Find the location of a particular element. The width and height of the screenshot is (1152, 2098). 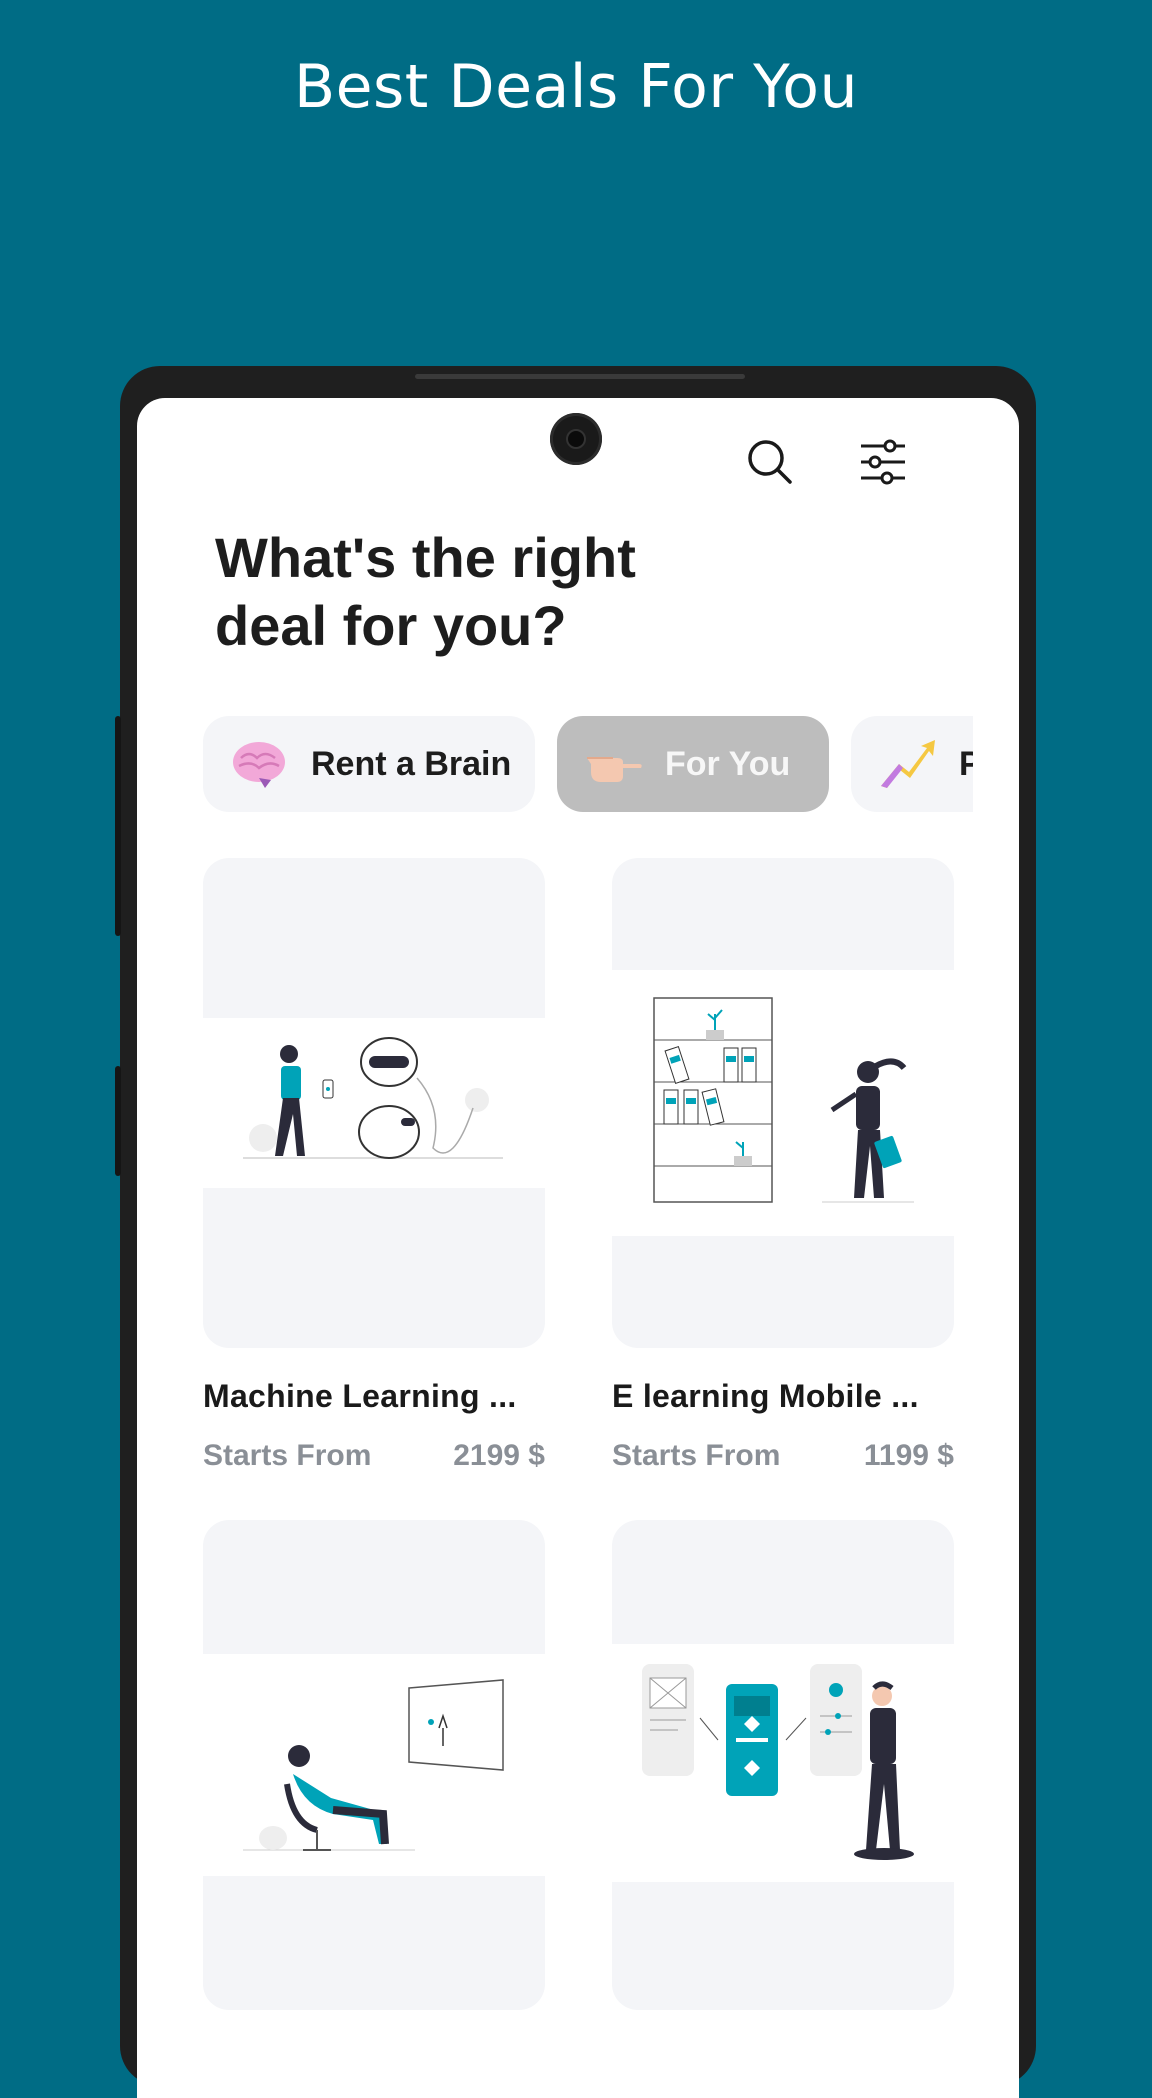

chip-label: For You is located at coordinates (728, 763).